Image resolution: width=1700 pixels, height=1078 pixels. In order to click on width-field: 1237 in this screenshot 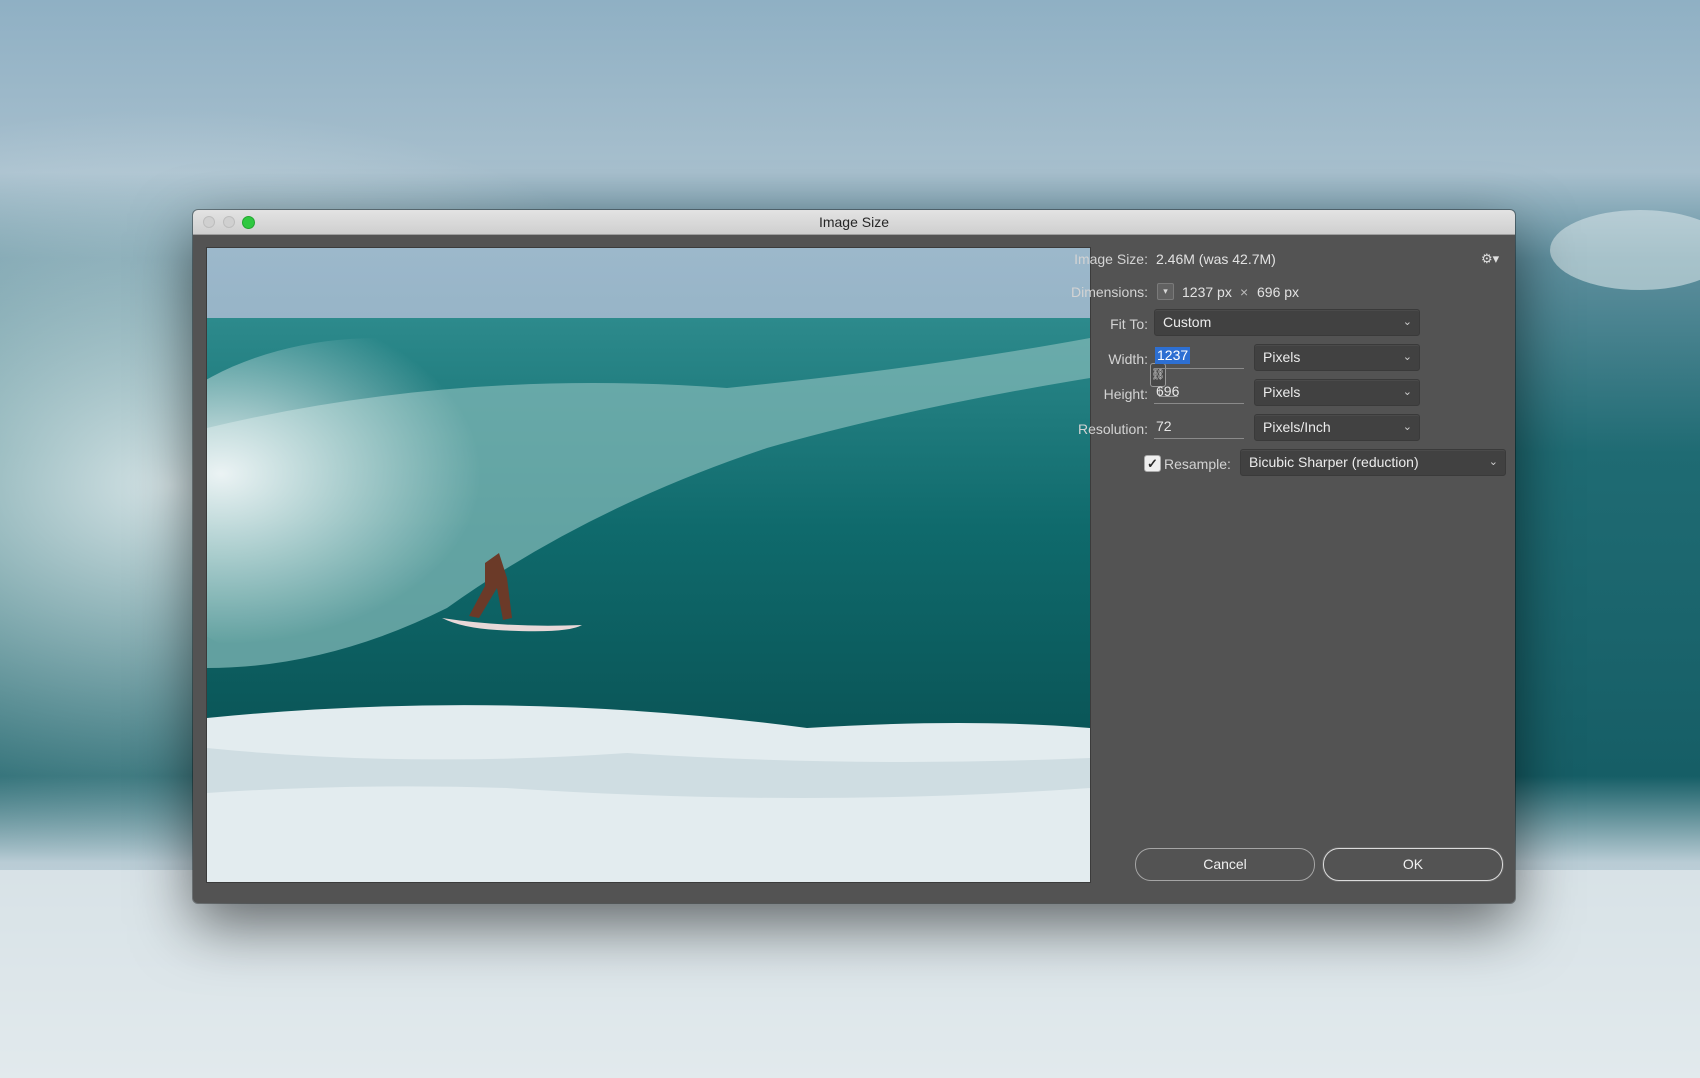, I will do `click(1199, 356)`.